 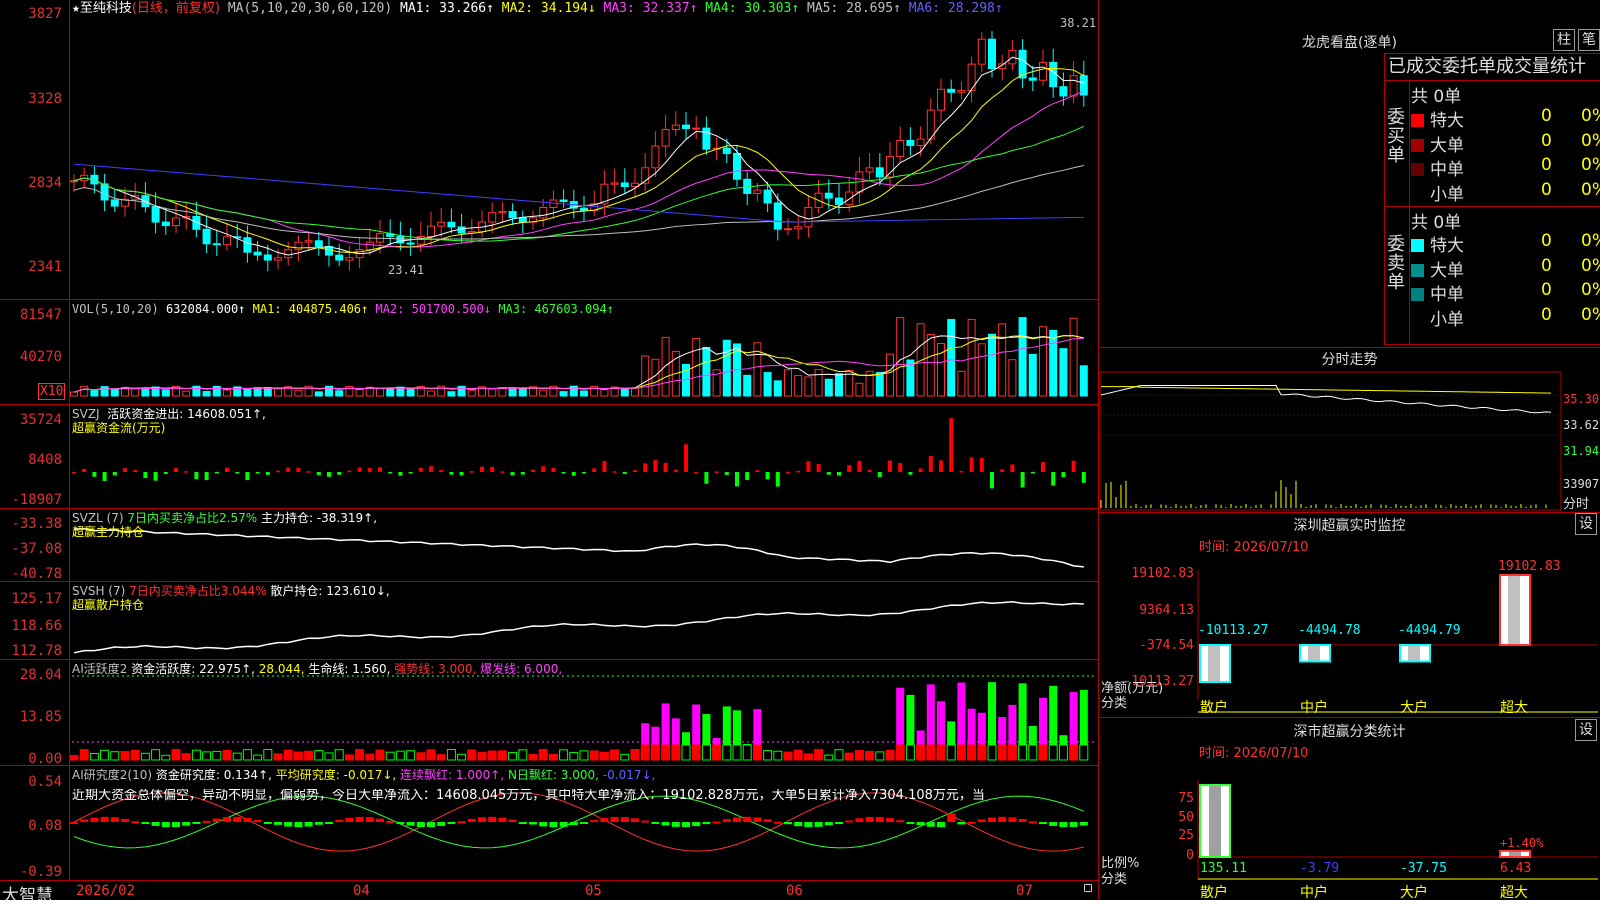 What do you see at coordinates (1586, 524) in the screenshot?
I see `monitor-settings-button: 设` at bounding box center [1586, 524].